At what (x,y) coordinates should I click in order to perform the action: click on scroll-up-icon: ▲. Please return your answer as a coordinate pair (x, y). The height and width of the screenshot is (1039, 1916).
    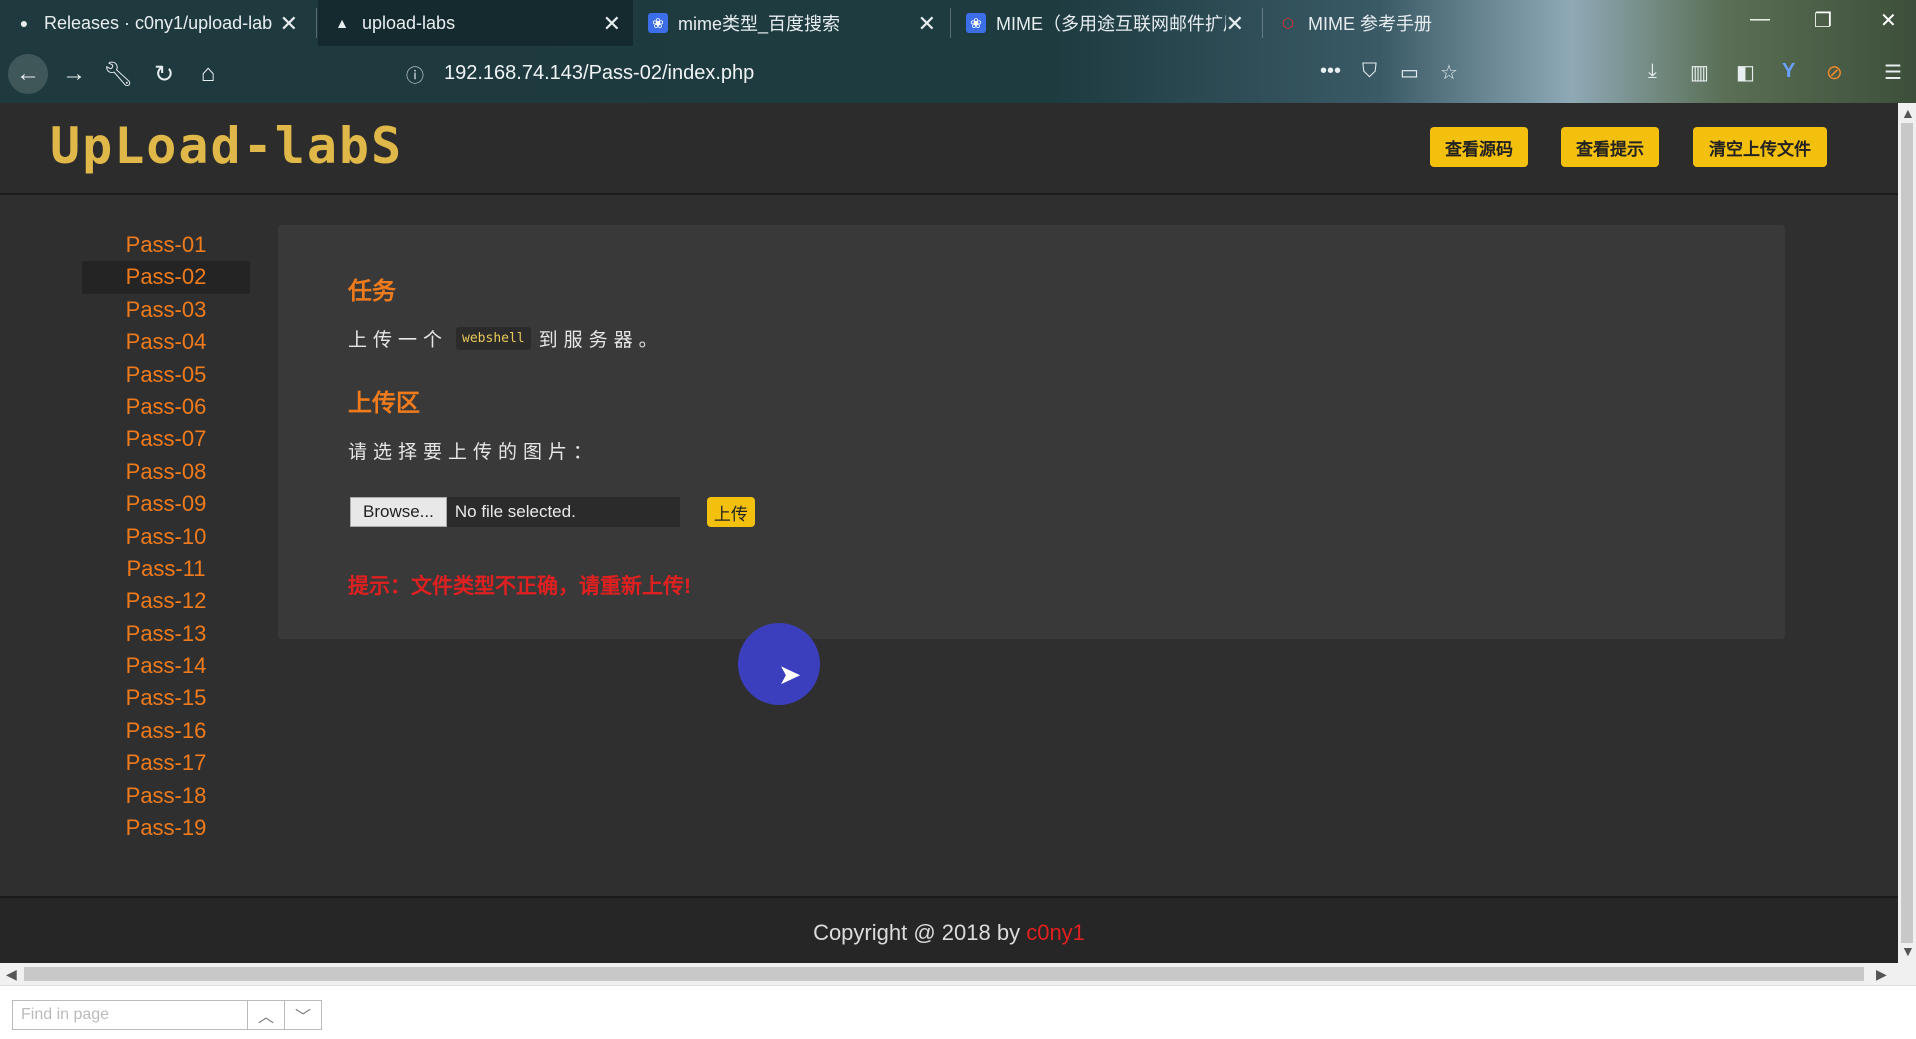
    Looking at the image, I should click on (1908, 113).